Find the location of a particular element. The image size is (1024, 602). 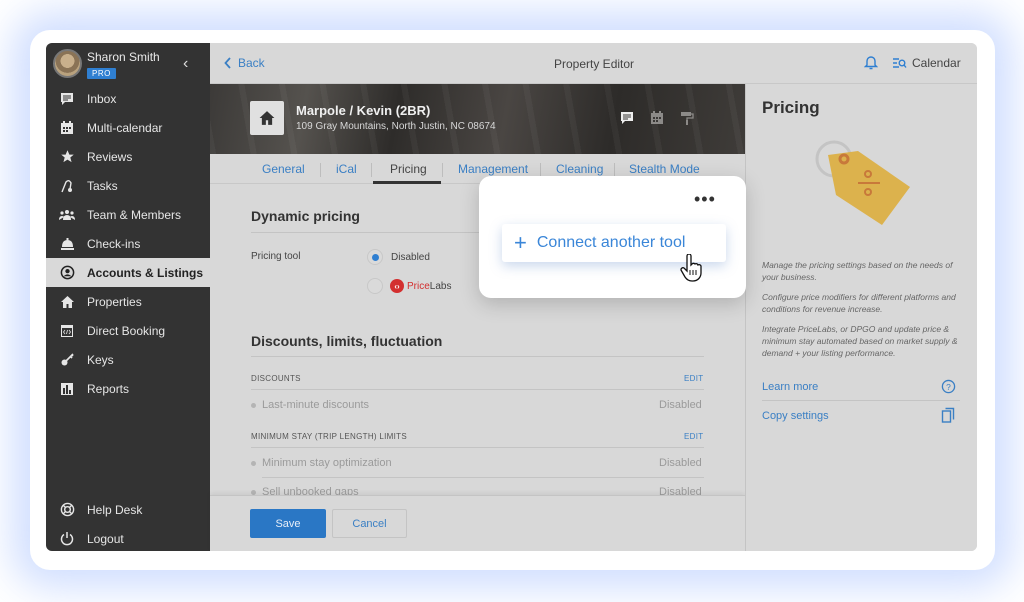

copy-settings-link: Copy settings is located at coordinates (795, 416).